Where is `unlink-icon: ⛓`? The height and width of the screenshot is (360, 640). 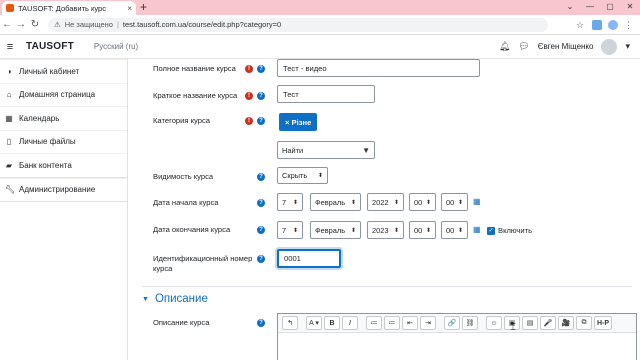 unlink-icon: ⛓ is located at coordinates (470, 323).